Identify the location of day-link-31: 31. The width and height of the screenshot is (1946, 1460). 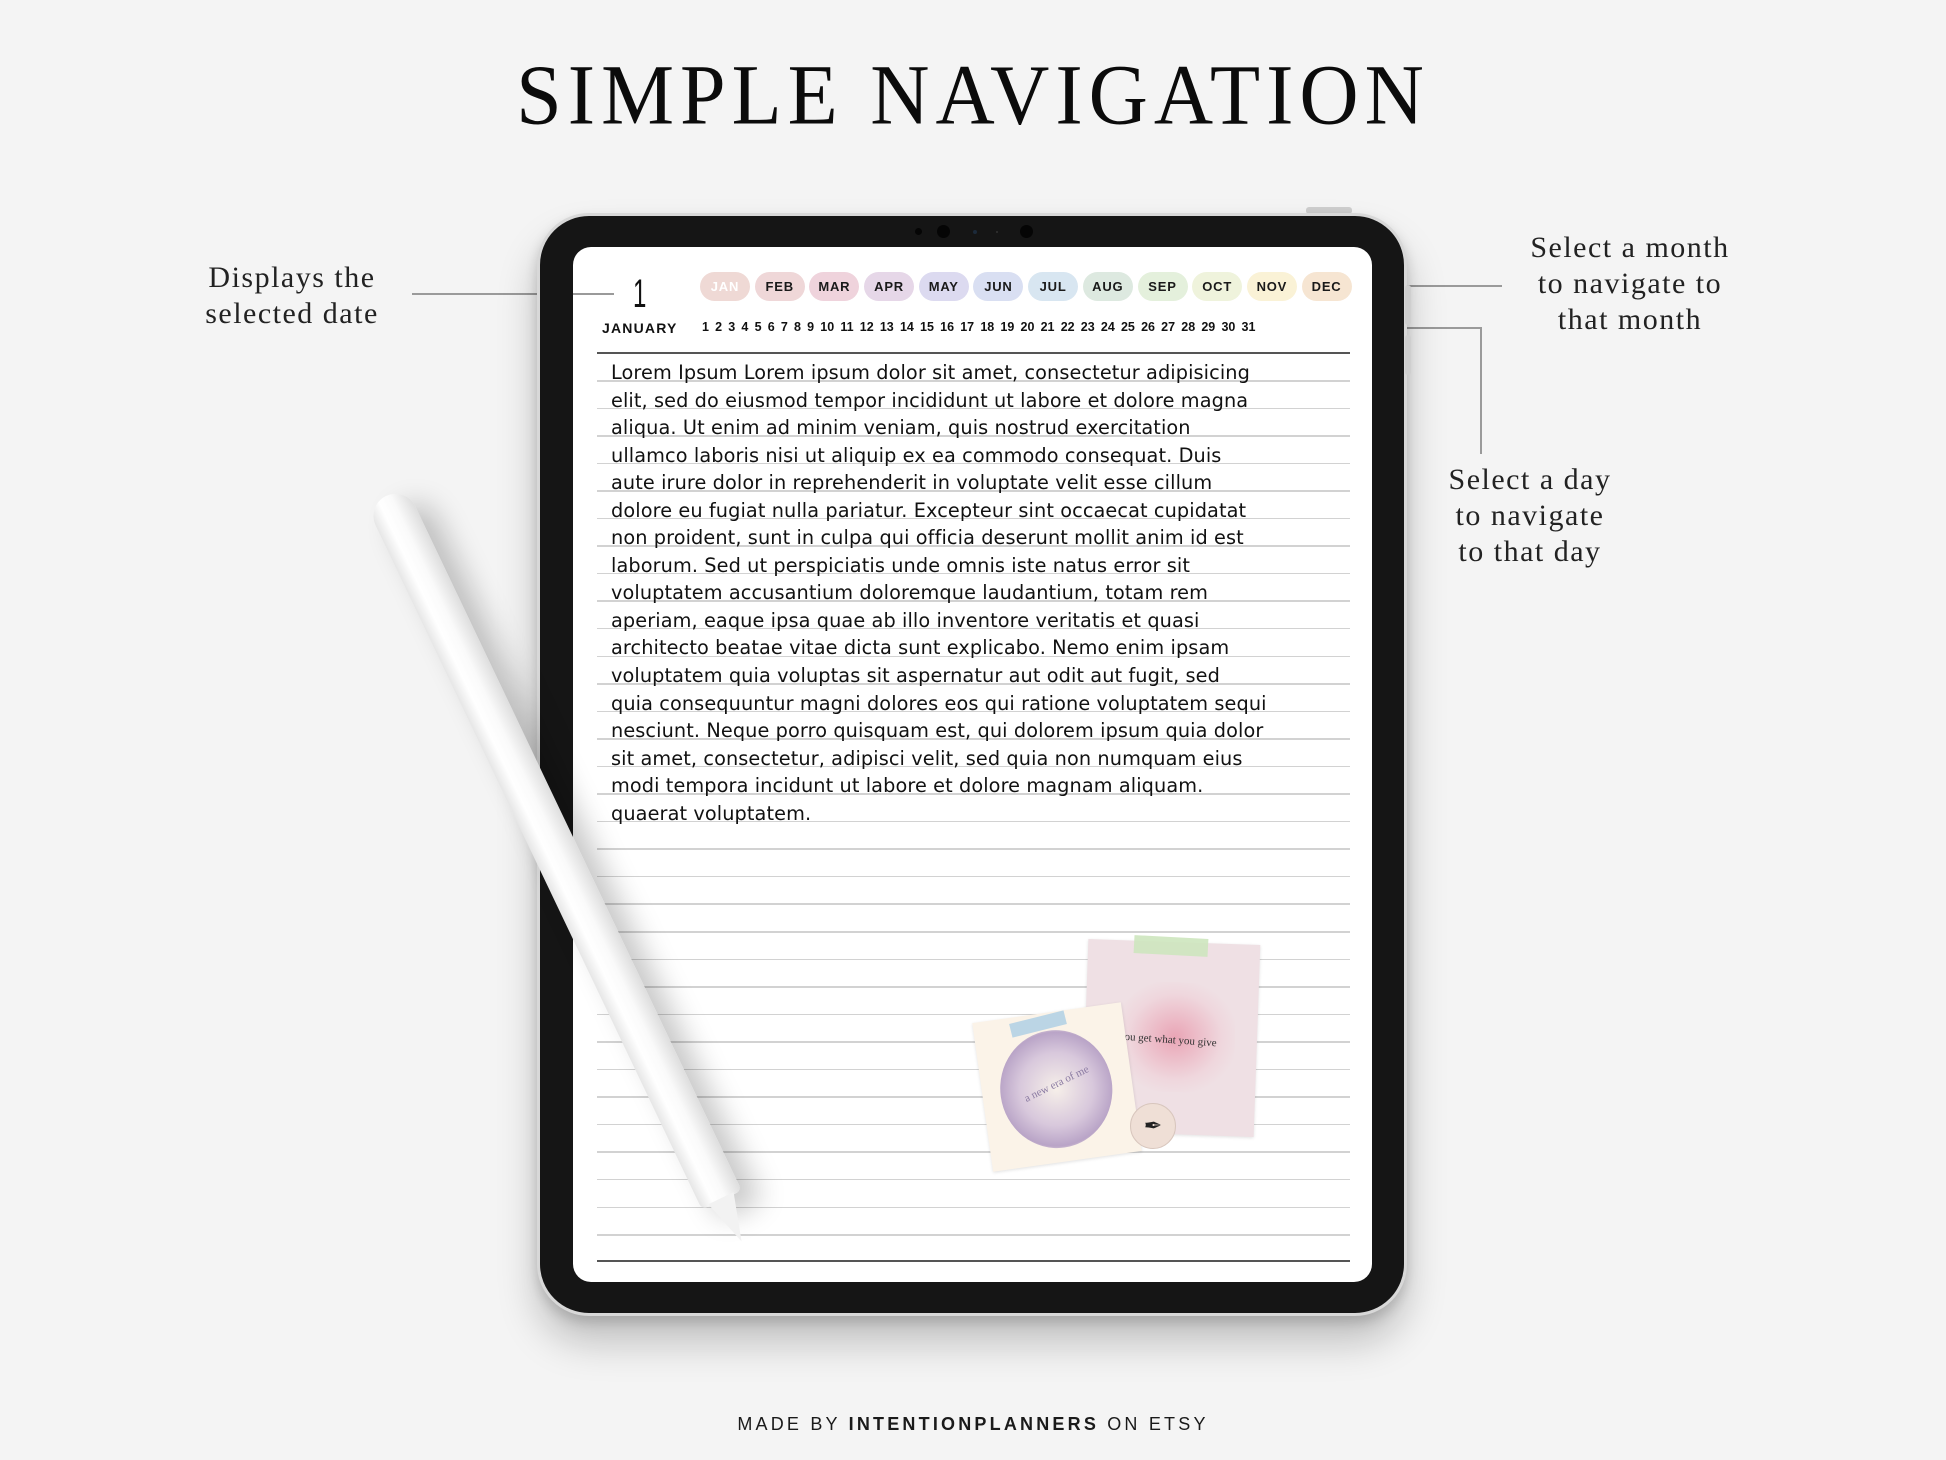
(1249, 327).